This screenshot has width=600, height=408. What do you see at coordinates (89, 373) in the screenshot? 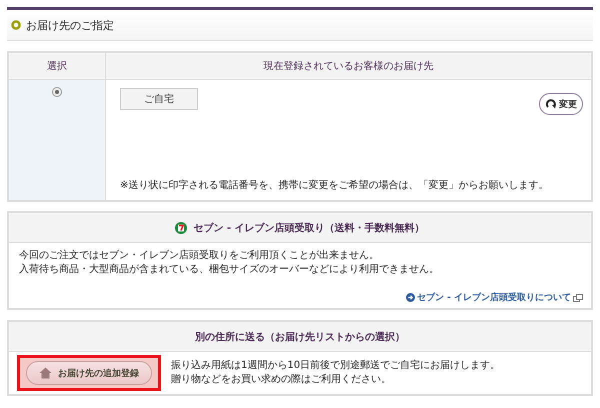
I see `add-address-button: お届け先の追加登録` at bounding box center [89, 373].